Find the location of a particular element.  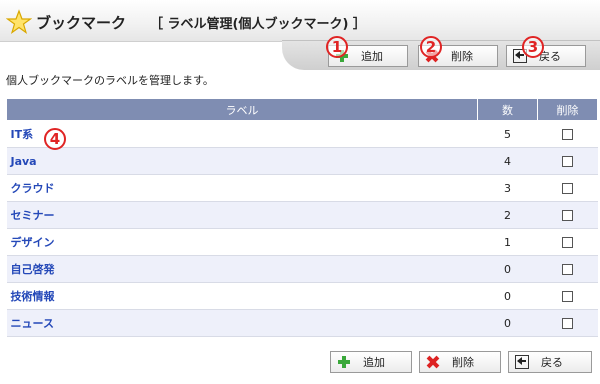

marker-3: 3 is located at coordinates (533, 47).